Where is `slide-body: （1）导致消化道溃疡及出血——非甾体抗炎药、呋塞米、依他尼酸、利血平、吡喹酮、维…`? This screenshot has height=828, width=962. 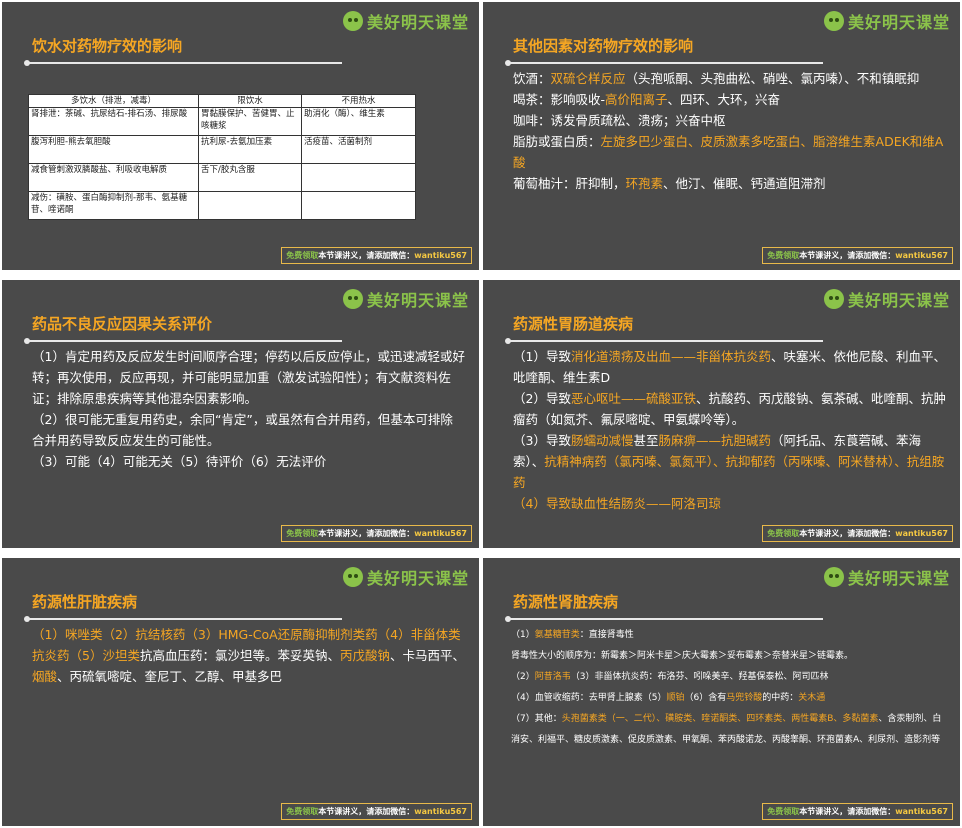
slide-body: （1）导致消化道溃疡及出血——非甾体抗炎药、呋塞米、依他尼酸、利血平、吡喹酮、维… is located at coordinates (729, 430).